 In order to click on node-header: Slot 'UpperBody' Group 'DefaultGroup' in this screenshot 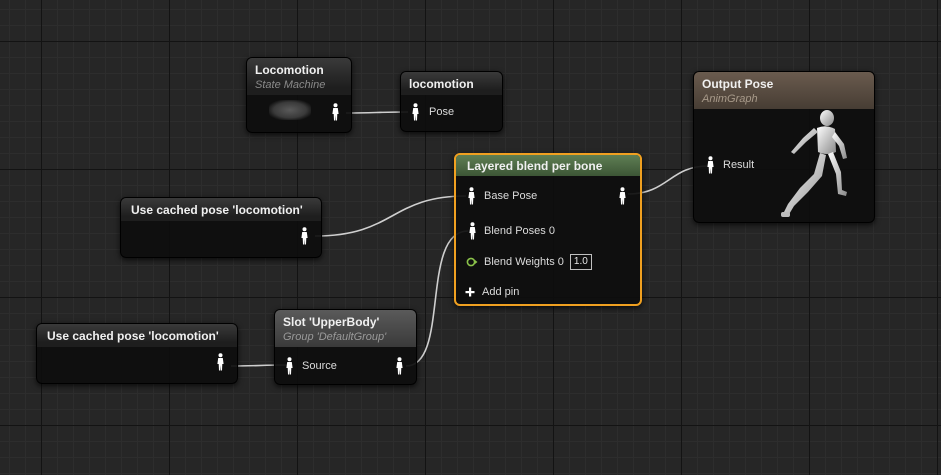, I will do `click(345, 328)`.